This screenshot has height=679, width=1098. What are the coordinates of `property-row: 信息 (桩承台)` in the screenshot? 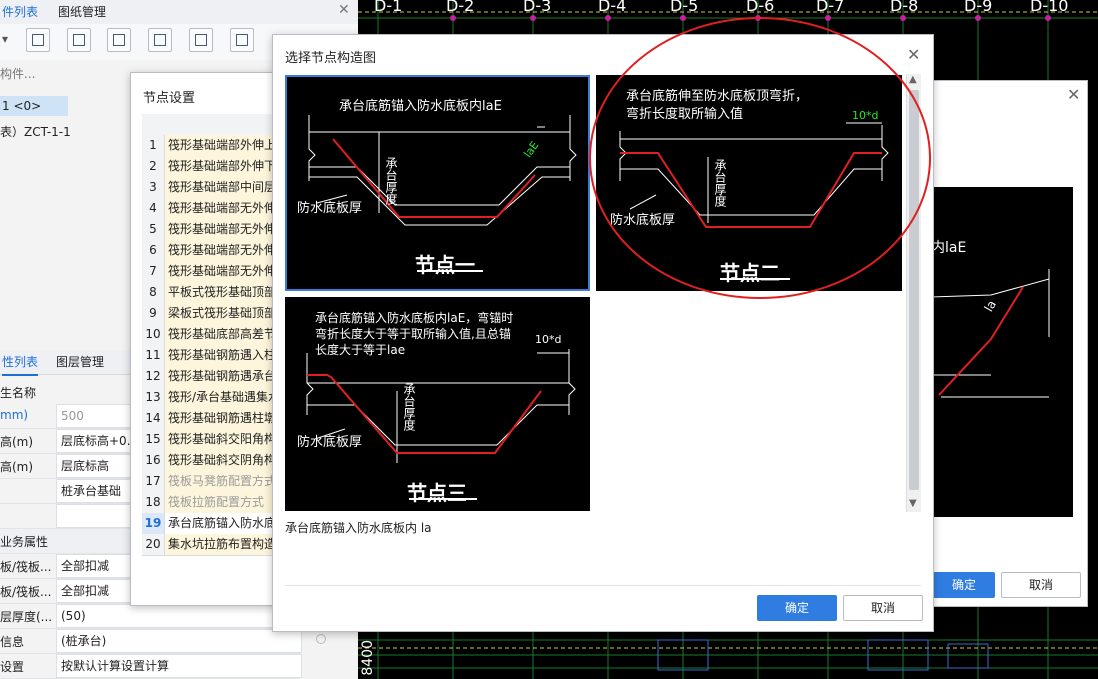 It's located at (151, 641).